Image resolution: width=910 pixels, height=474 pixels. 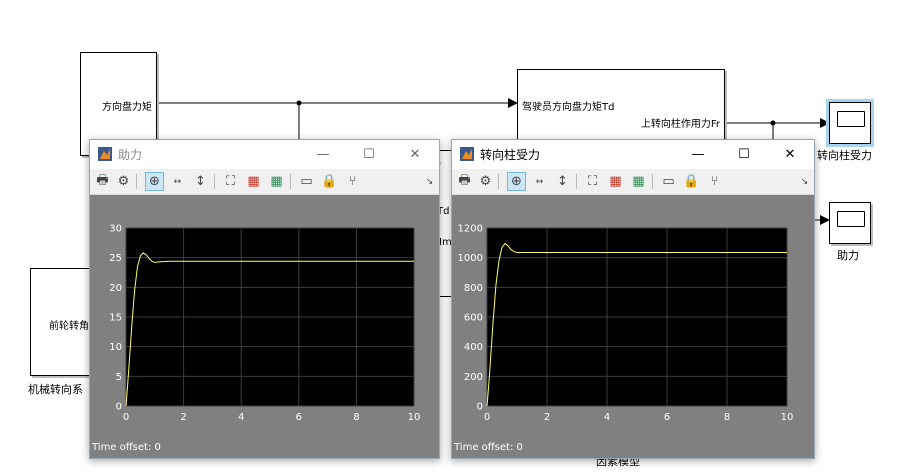 I want to click on window-title: 助力, so click(x=130, y=155).